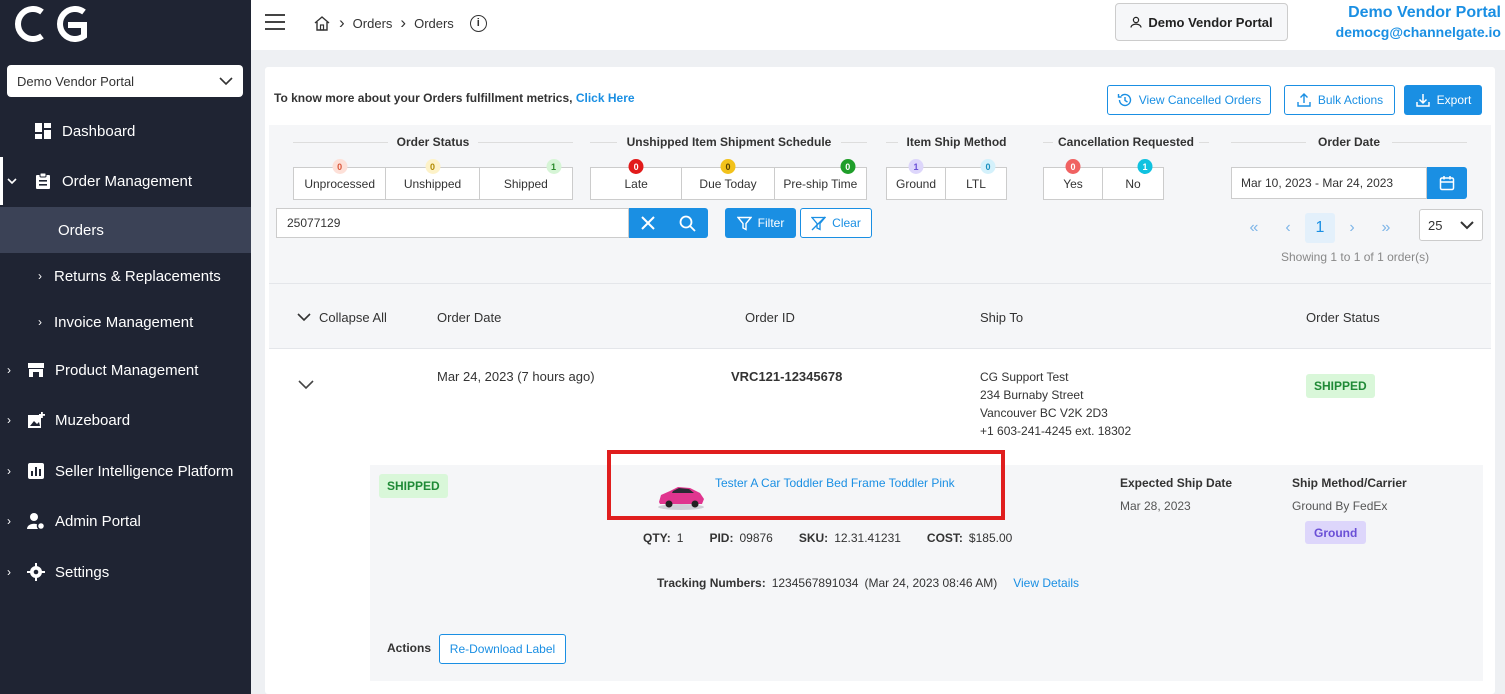  What do you see at coordinates (1340, 386) in the screenshot?
I see `status-badge: SHIPPED` at bounding box center [1340, 386].